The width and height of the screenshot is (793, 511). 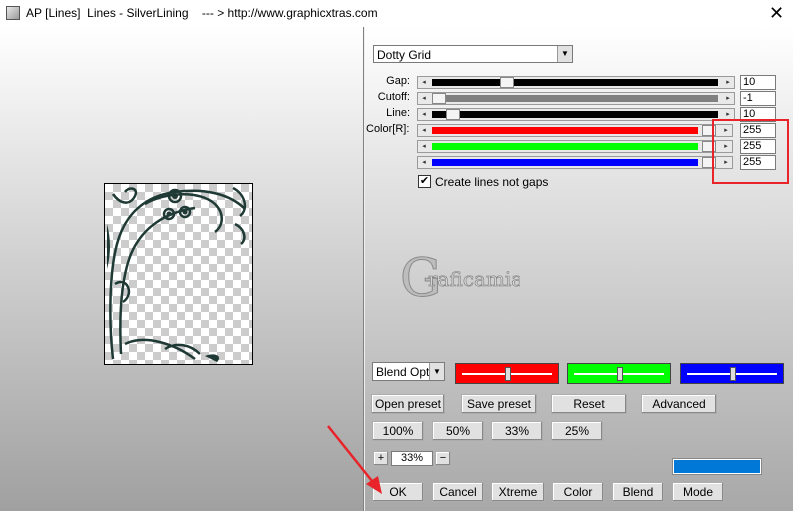 What do you see at coordinates (388, 129) in the screenshot?
I see `color-r-label: Color[R]:` at bounding box center [388, 129].